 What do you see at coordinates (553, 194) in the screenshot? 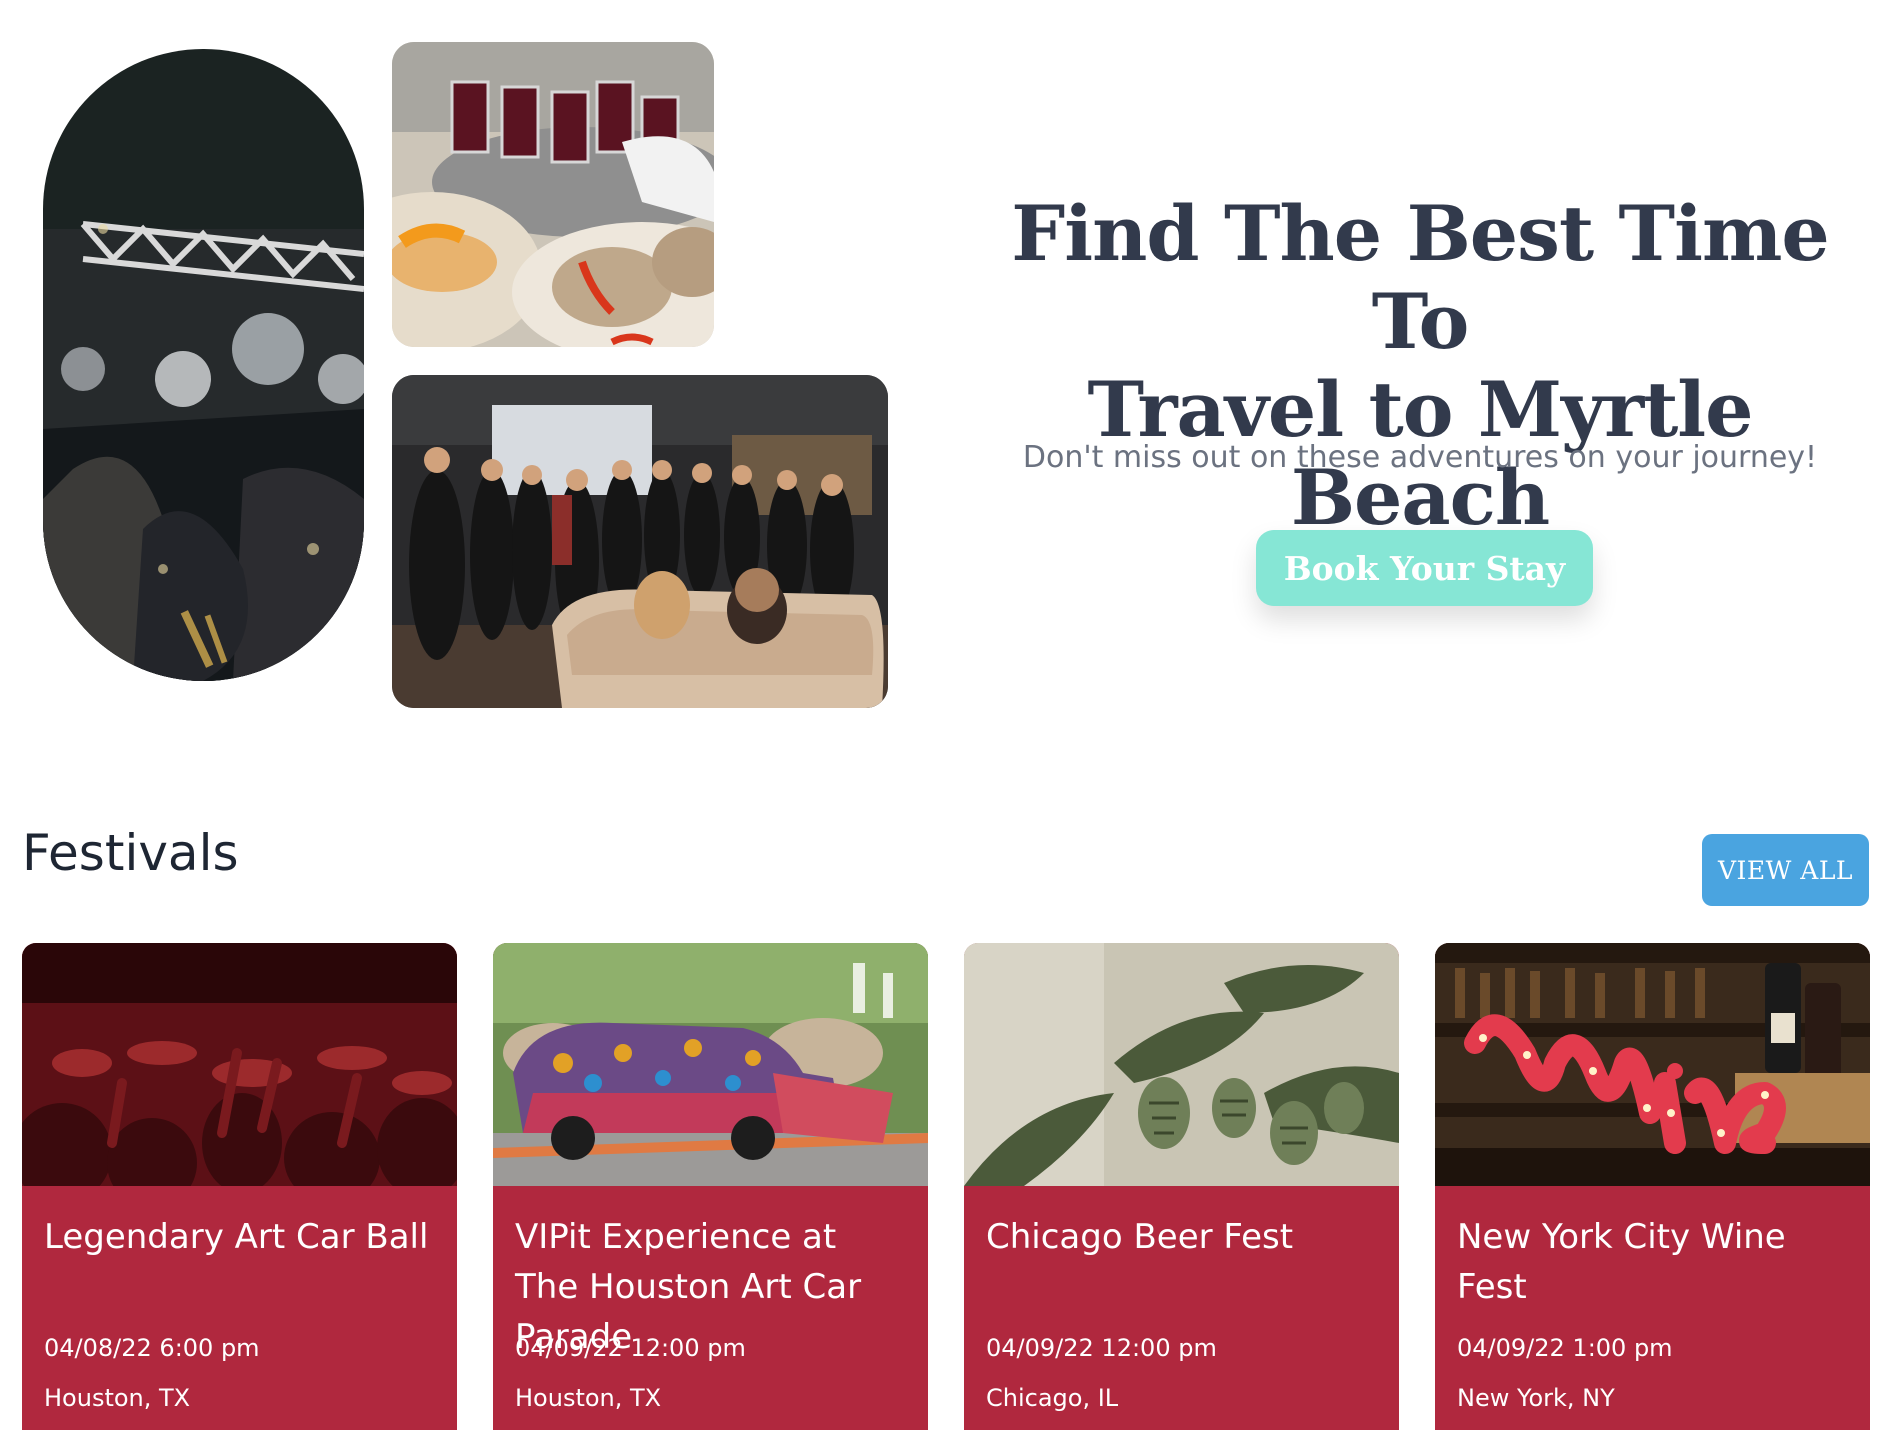
I see `hero-image-food` at bounding box center [553, 194].